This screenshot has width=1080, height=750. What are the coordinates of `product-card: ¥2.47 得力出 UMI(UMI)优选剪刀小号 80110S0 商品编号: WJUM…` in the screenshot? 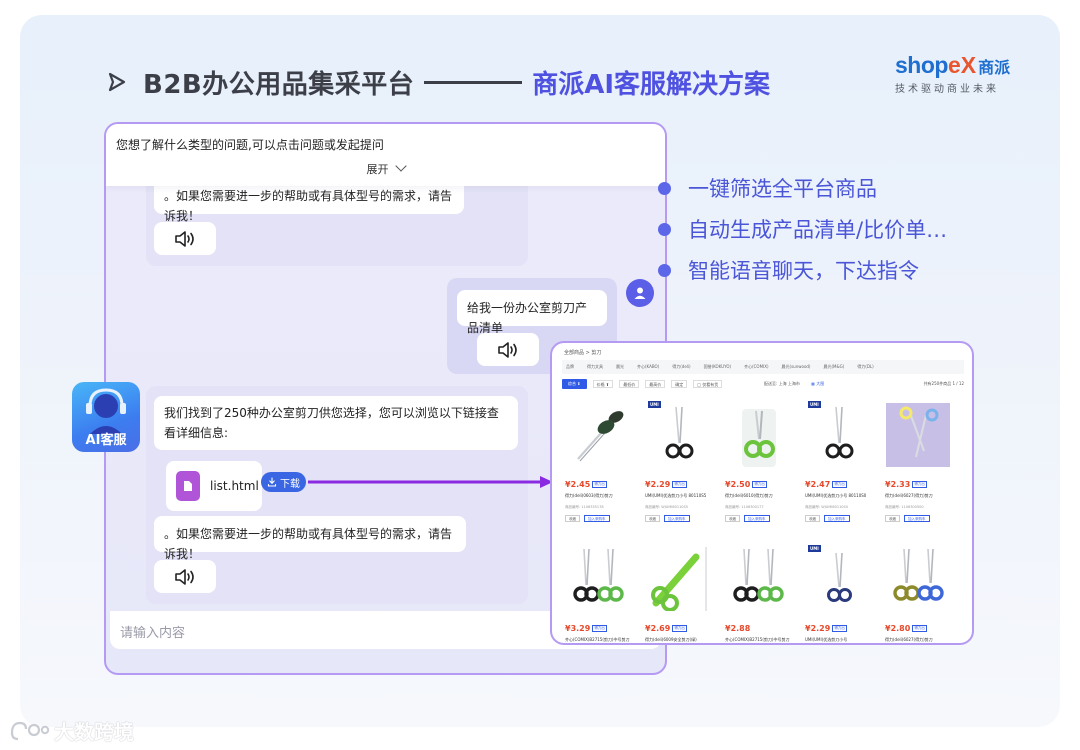 It's located at (841, 461).